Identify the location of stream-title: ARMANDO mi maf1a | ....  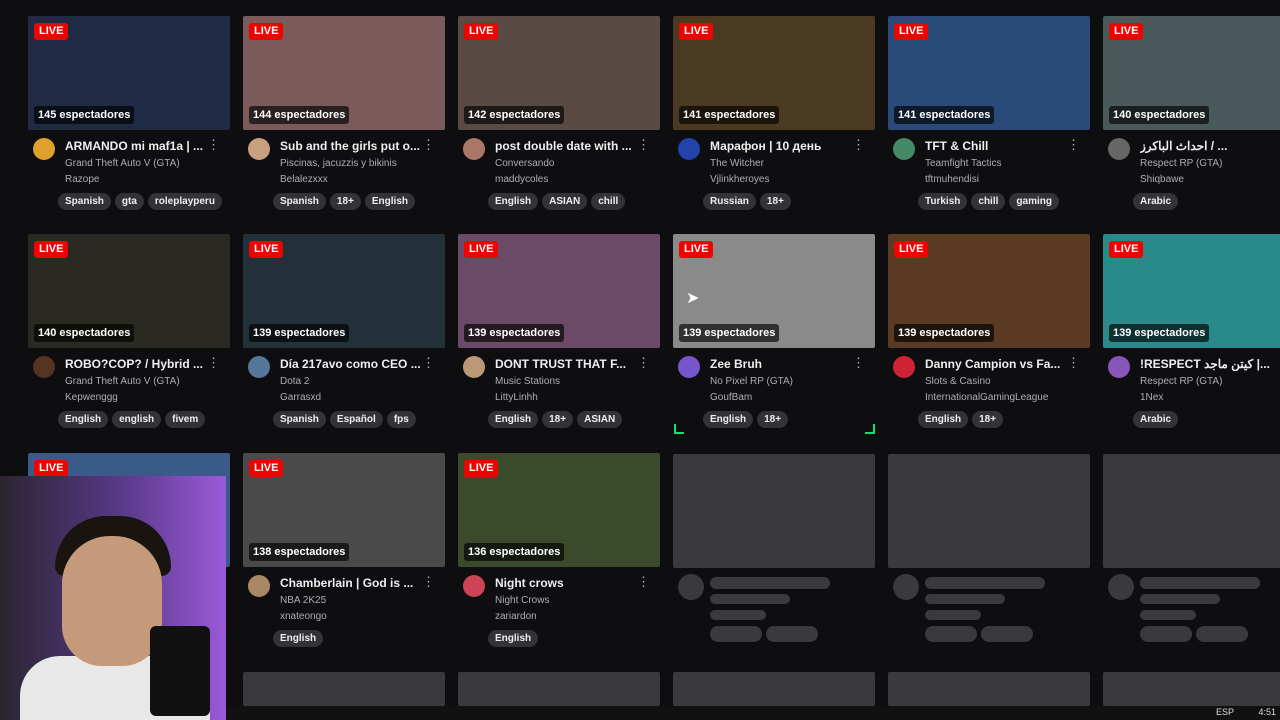
(140, 146).